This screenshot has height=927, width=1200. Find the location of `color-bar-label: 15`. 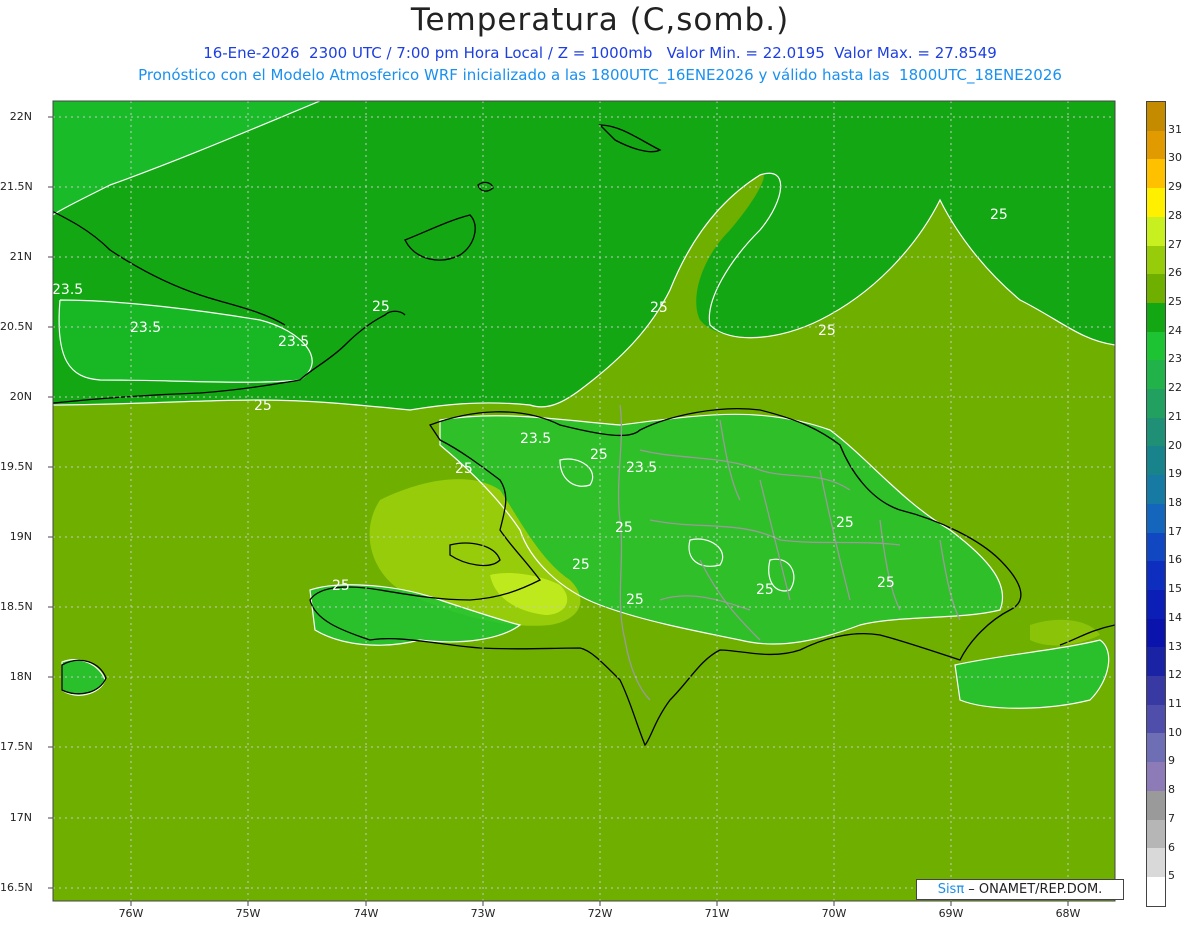

color-bar-label: 15 is located at coordinates (1175, 589).